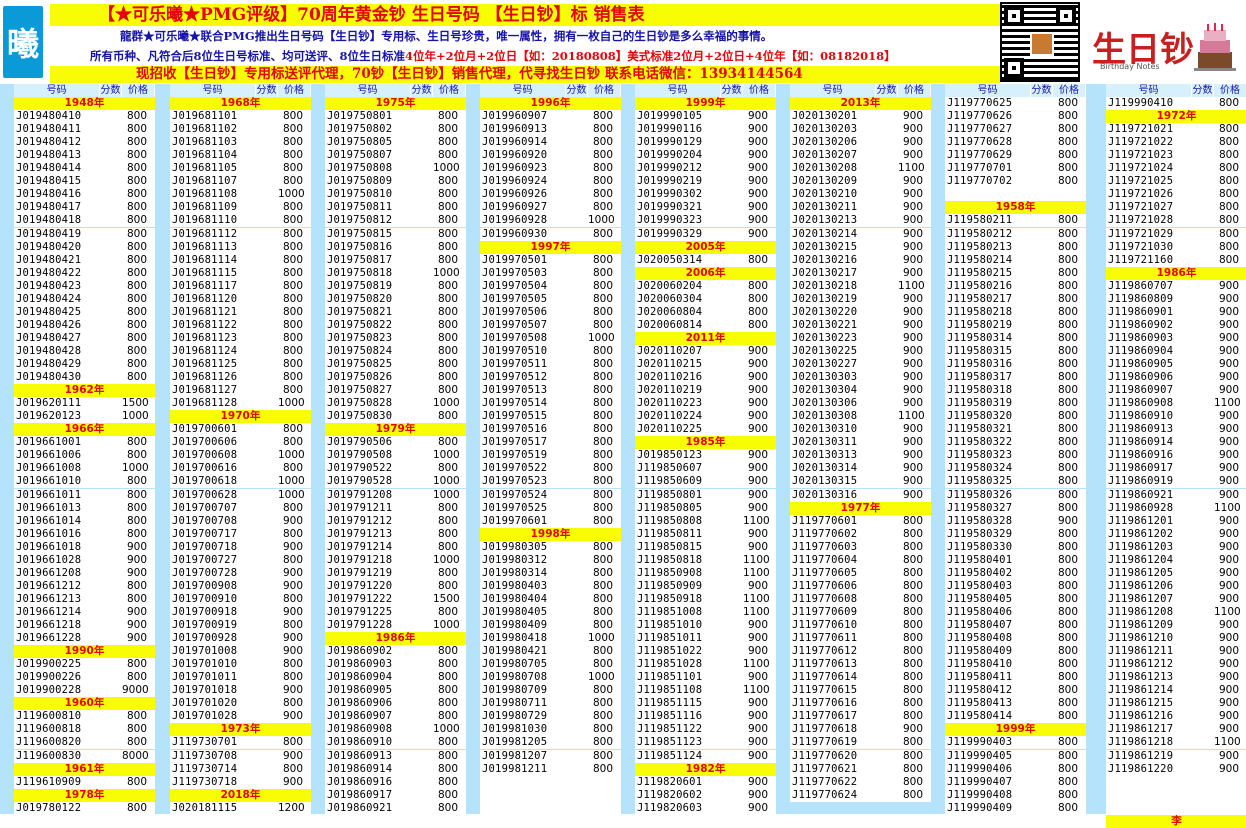 The image size is (1246, 828). What do you see at coordinates (678, 195) in the screenshot?
I see `serial-number: J019990302` at bounding box center [678, 195].